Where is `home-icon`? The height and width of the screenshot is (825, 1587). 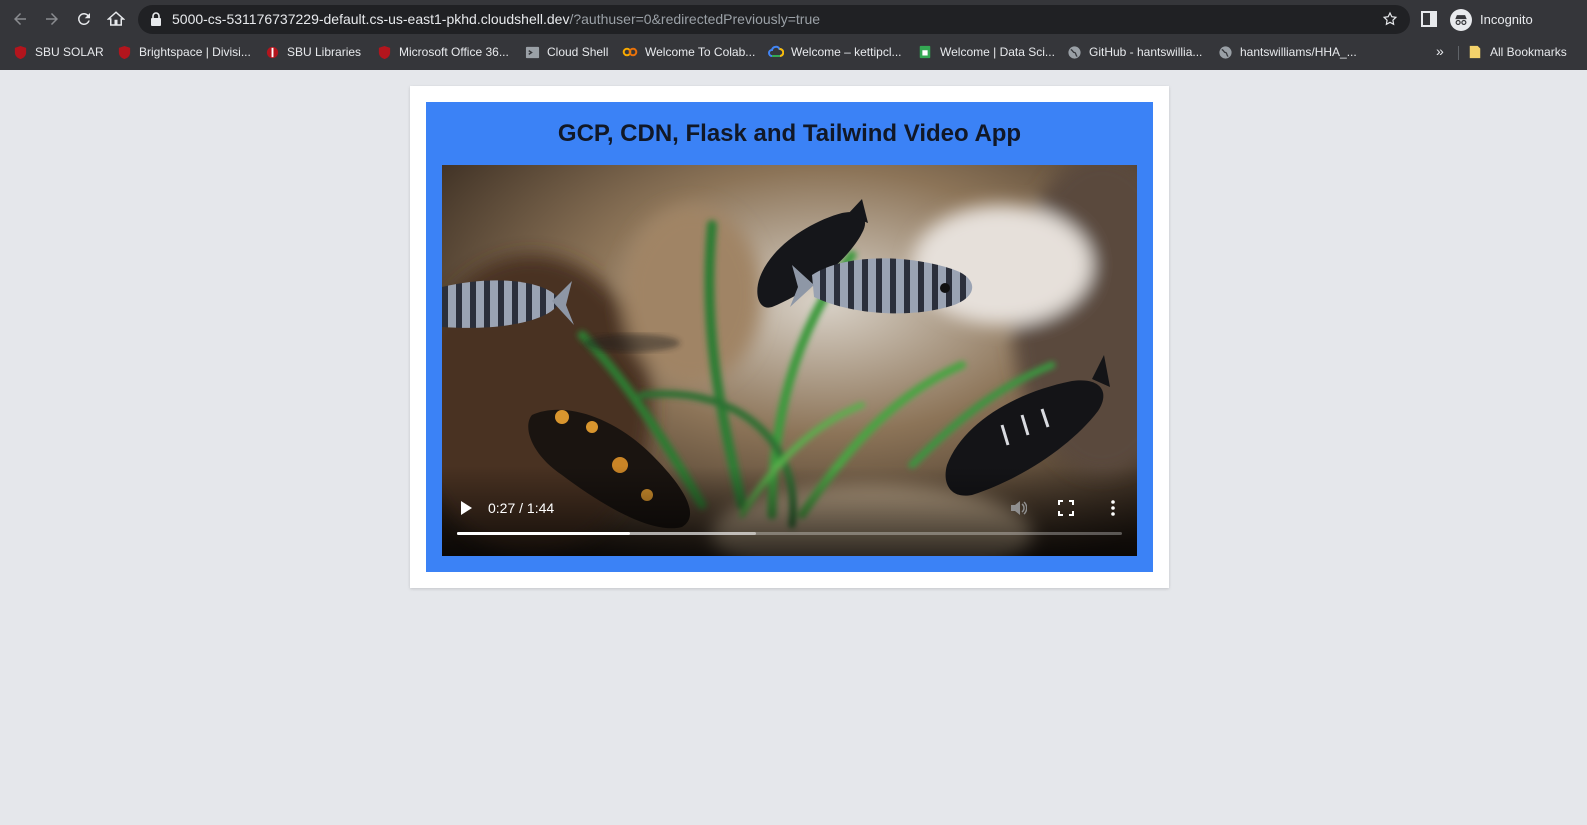
home-icon is located at coordinates (116, 18).